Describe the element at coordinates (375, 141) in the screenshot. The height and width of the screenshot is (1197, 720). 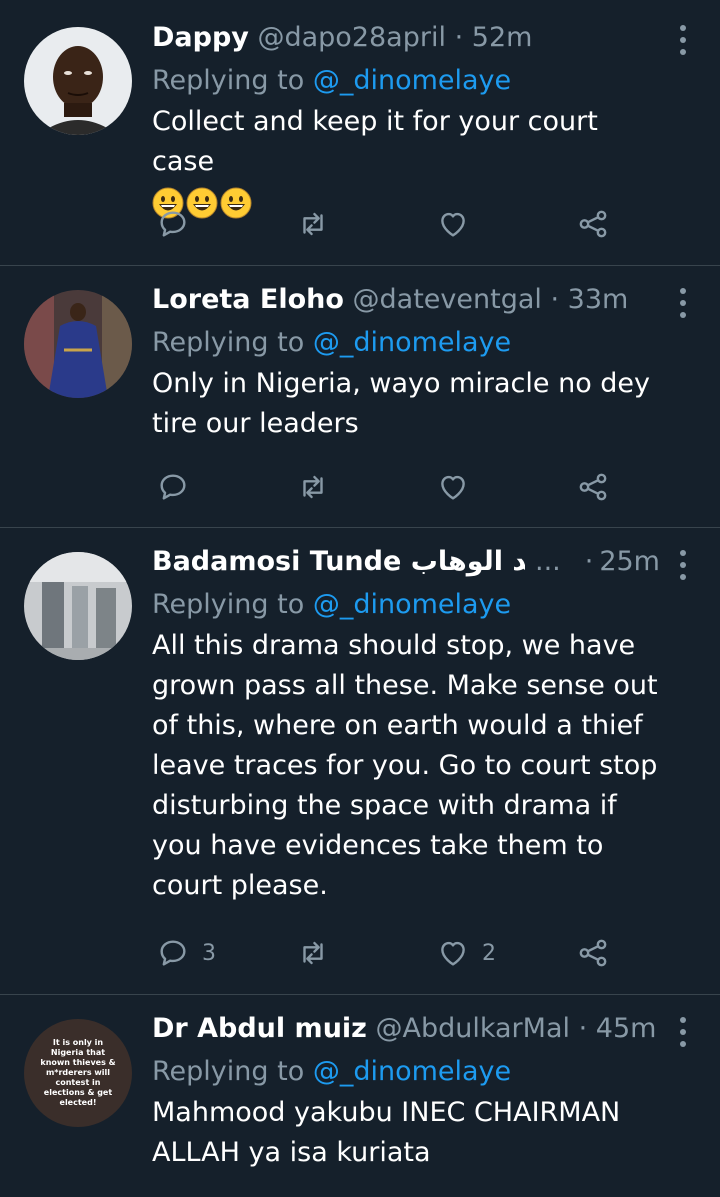
I see `tweet-body: Collect and keep it for your court case` at that location.